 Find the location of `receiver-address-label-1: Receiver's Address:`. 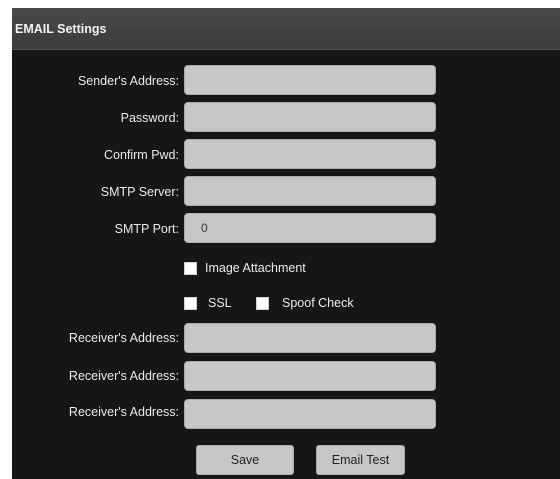

receiver-address-label-1: Receiver's Address: is located at coordinates (123, 338).